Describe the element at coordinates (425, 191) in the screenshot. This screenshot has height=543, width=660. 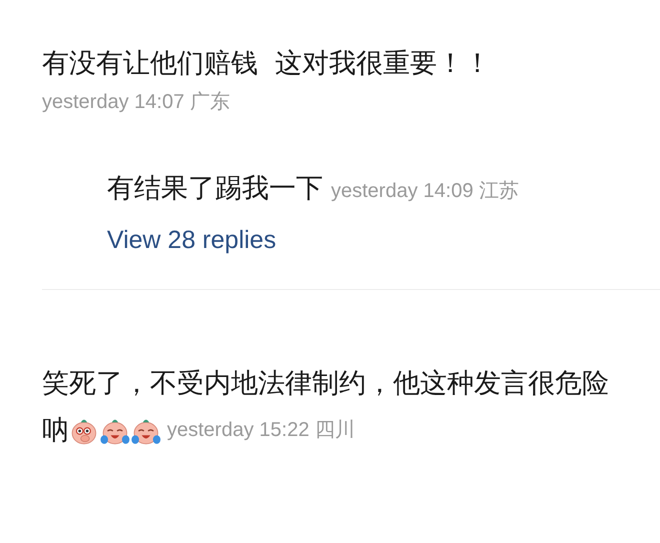
I see `reply-meta: yesterday 14:09 江苏` at that location.